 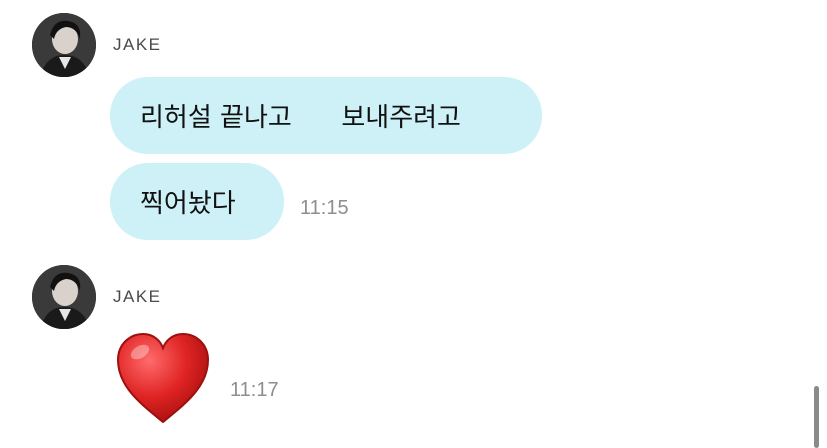 I want to click on message-timestamp: 11:17, so click(x=254, y=390).